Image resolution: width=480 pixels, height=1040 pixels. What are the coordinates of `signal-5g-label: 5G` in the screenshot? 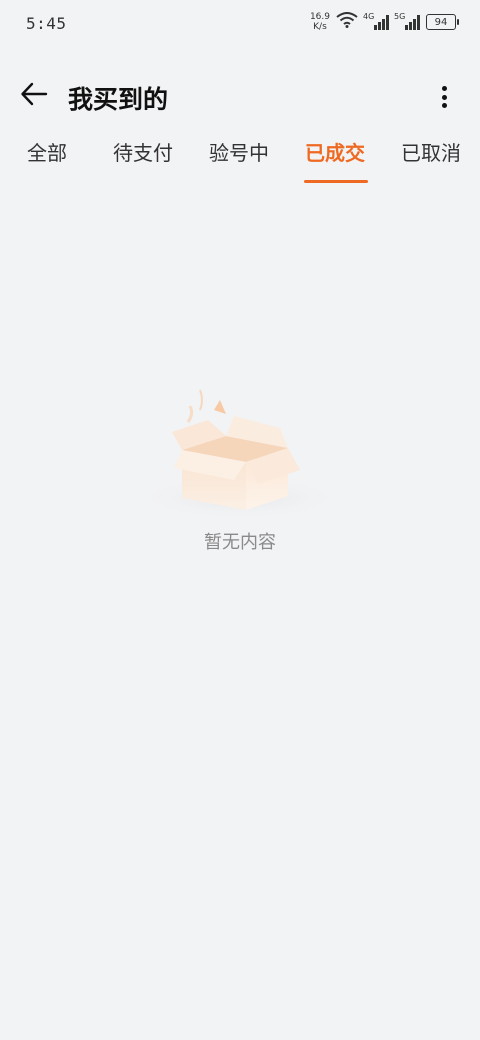 It's located at (400, 16).